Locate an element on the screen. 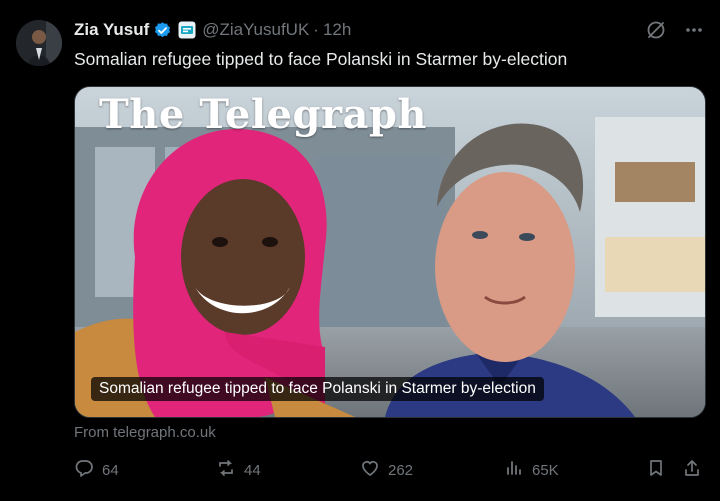 This screenshot has height=501, width=720. share-button is located at coordinates (692, 470).